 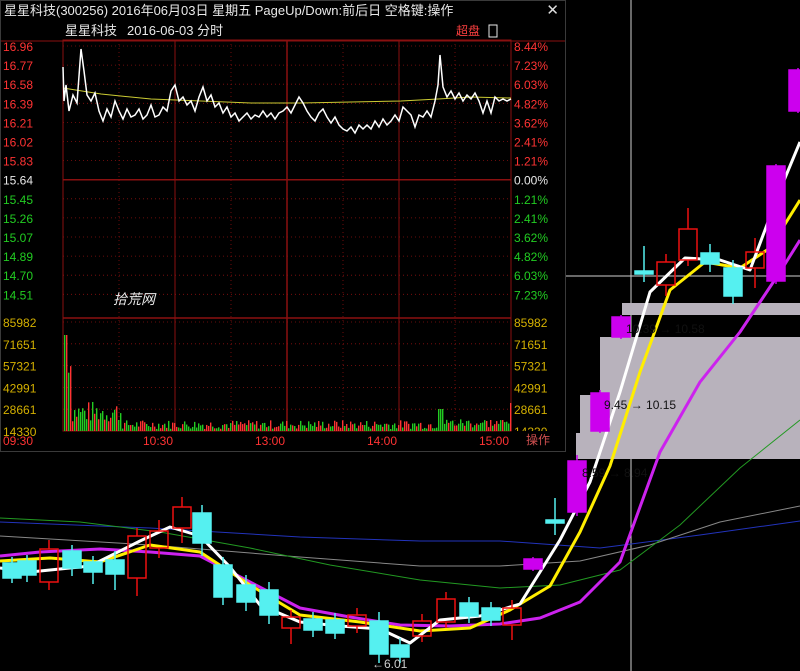 What do you see at coordinates (400, 536) in the screenshot?
I see `moving-average-line` at bounding box center [400, 536].